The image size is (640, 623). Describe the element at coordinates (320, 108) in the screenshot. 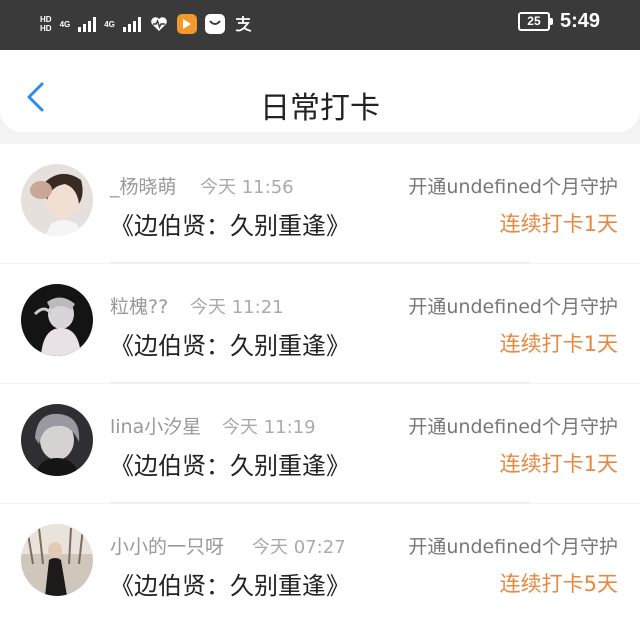

I see `page-title: 日常打卡` at that location.